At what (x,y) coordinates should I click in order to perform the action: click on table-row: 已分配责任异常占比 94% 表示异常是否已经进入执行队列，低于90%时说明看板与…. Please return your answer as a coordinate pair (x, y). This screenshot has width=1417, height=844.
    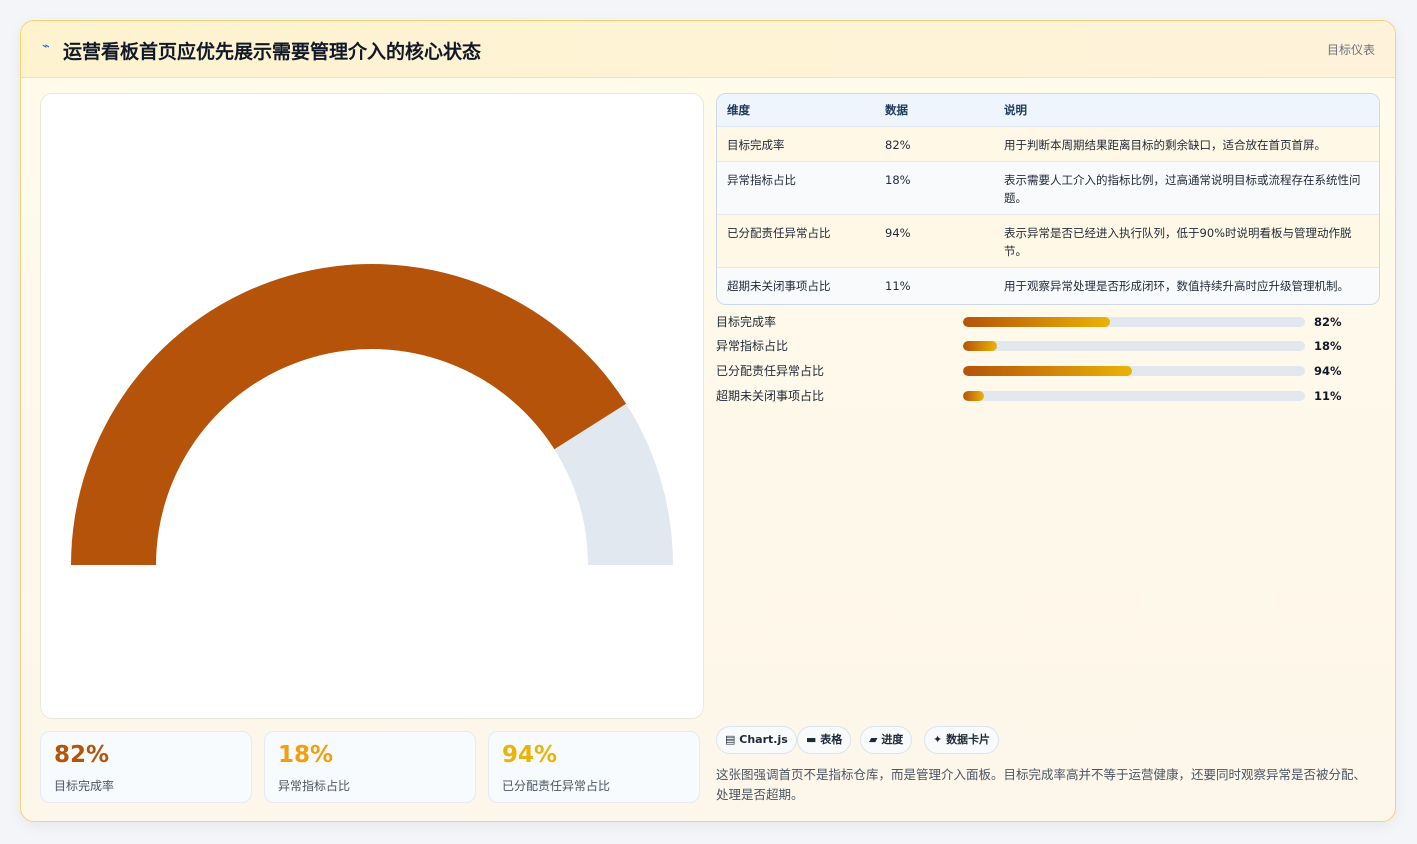
    Looking at the image, I should click on (1048, 241).